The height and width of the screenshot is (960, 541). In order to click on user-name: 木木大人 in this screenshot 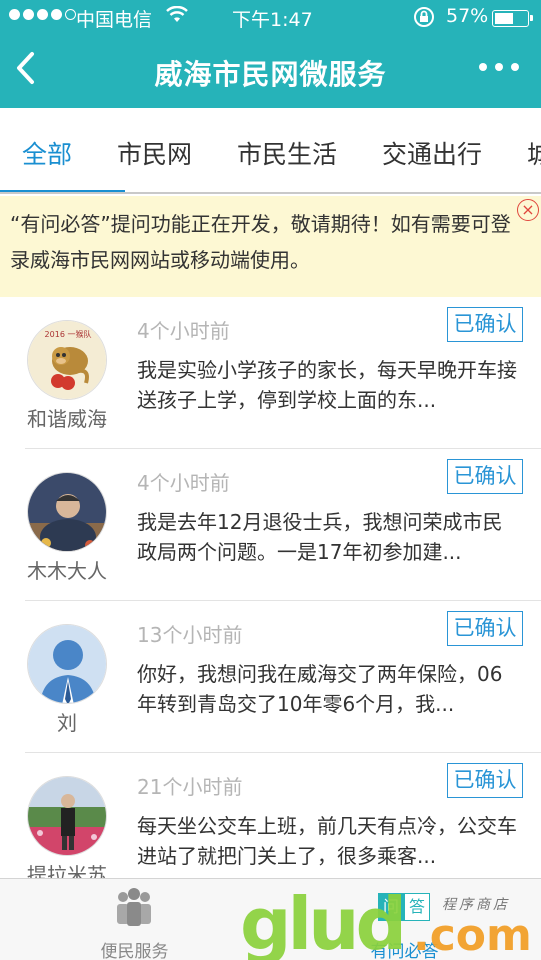, I will do `click(67, 571)`.